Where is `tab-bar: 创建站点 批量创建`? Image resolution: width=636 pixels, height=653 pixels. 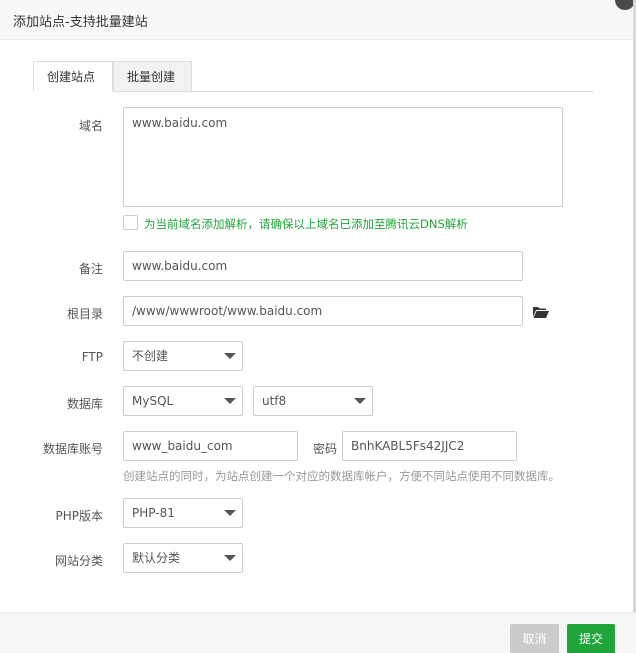 tab-bar: 创建站点 批量创建 is located at coordinates (313, 76).